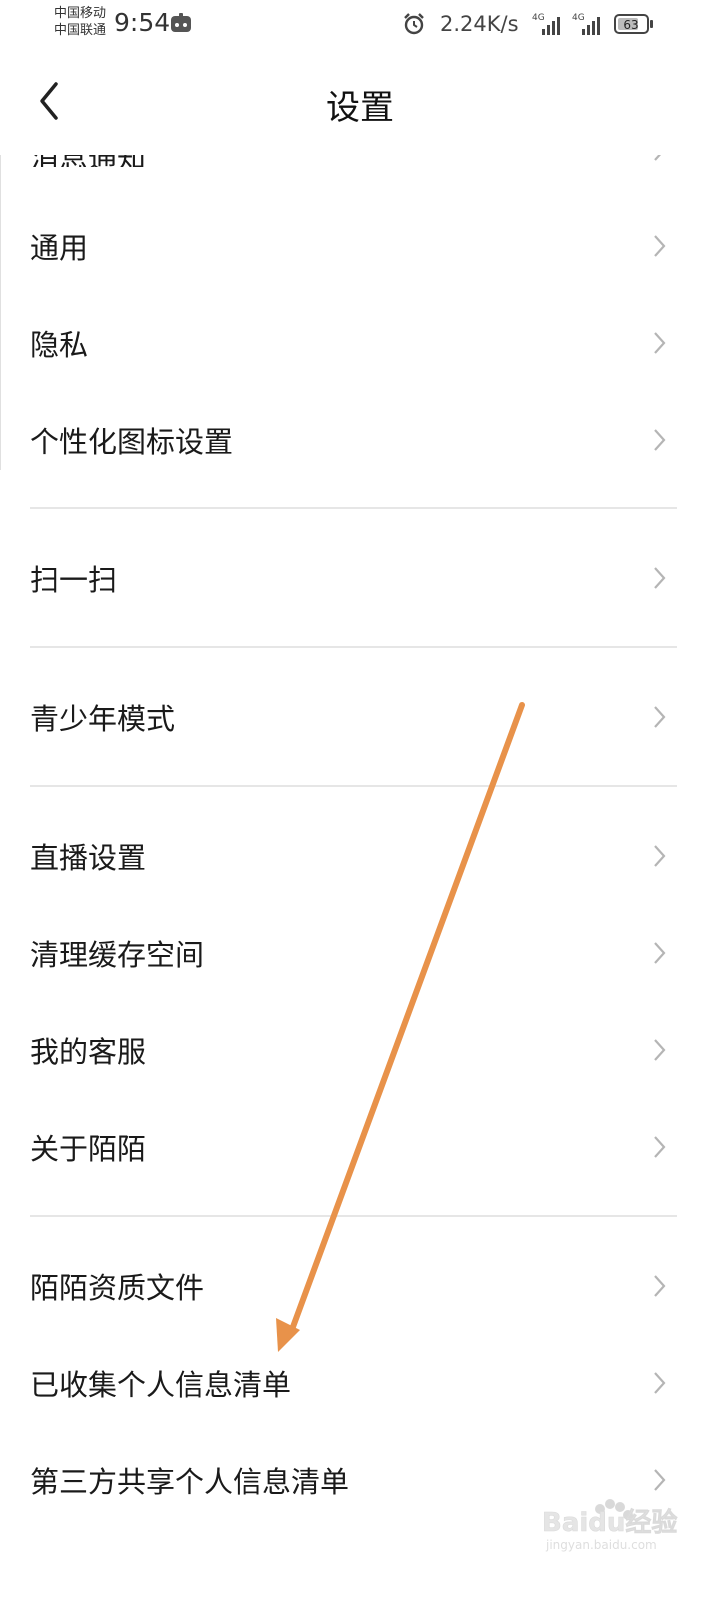 The height and width of the screenshot is (1600, 720). What do you see at coordinates (601, 1545) in the screenshot?
I see `watermark-url: jingyan.baidu.com` at bounding box center [601, 1545].